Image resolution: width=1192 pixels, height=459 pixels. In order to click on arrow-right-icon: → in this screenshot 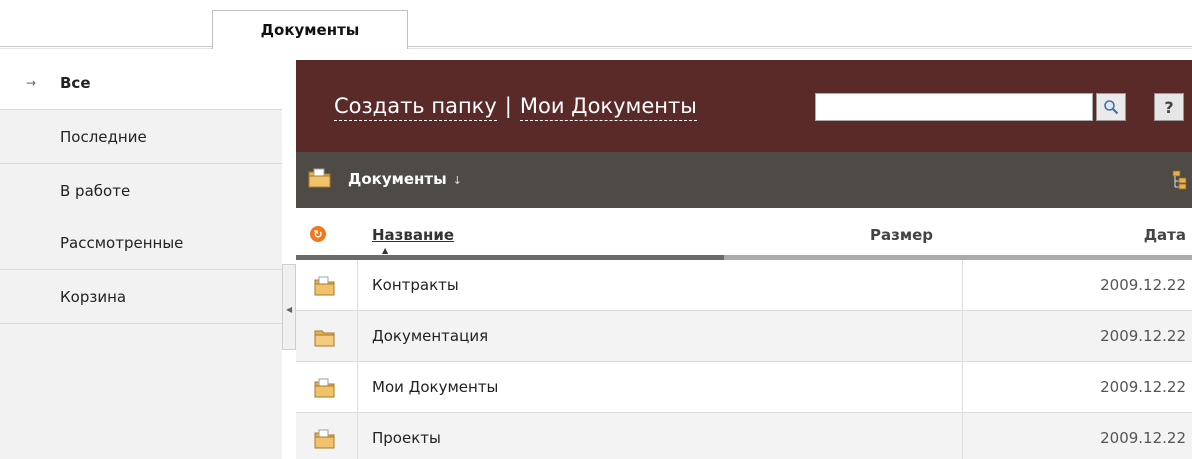, I will do `click(31, 83)`.